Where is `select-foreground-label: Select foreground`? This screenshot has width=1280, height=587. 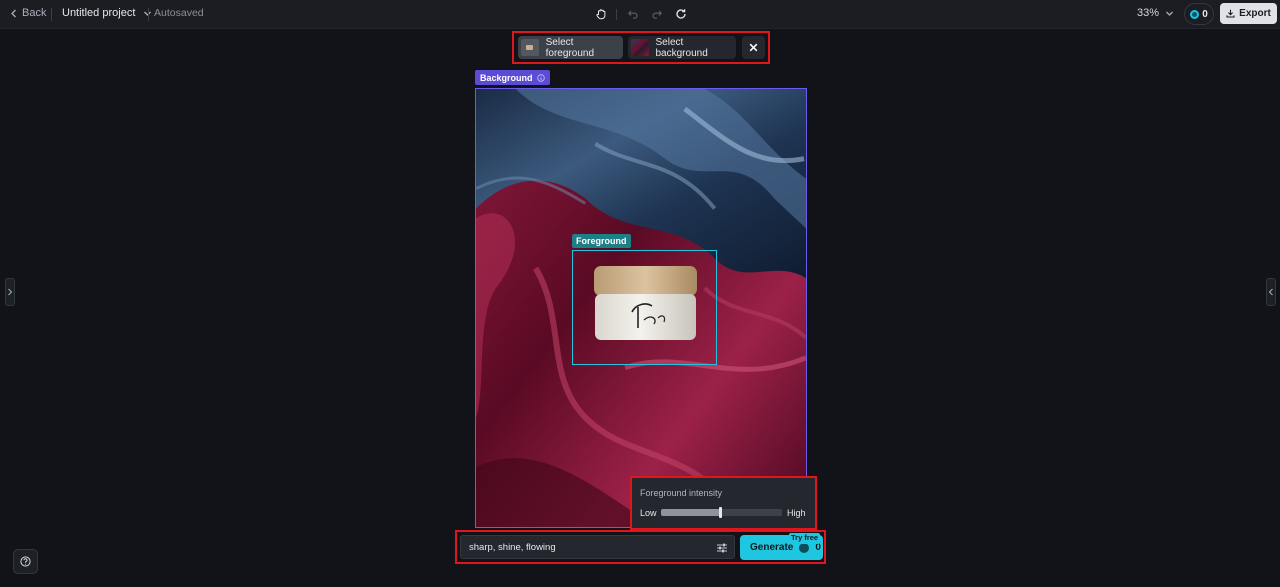
select-foreground-label: Select foreground is located at coordinates (570, 47).